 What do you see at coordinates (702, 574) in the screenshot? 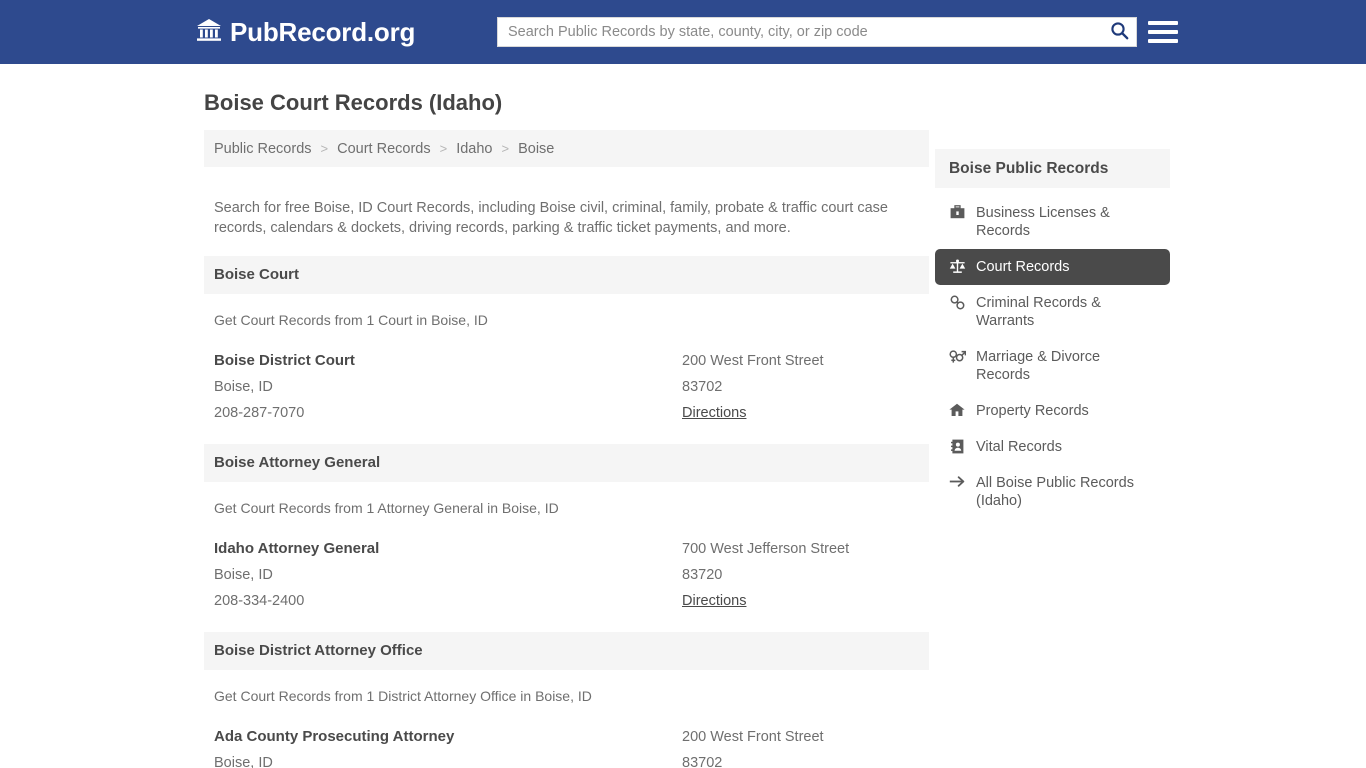
I see `record-zip: 83720` at bounding box center [702, 574].